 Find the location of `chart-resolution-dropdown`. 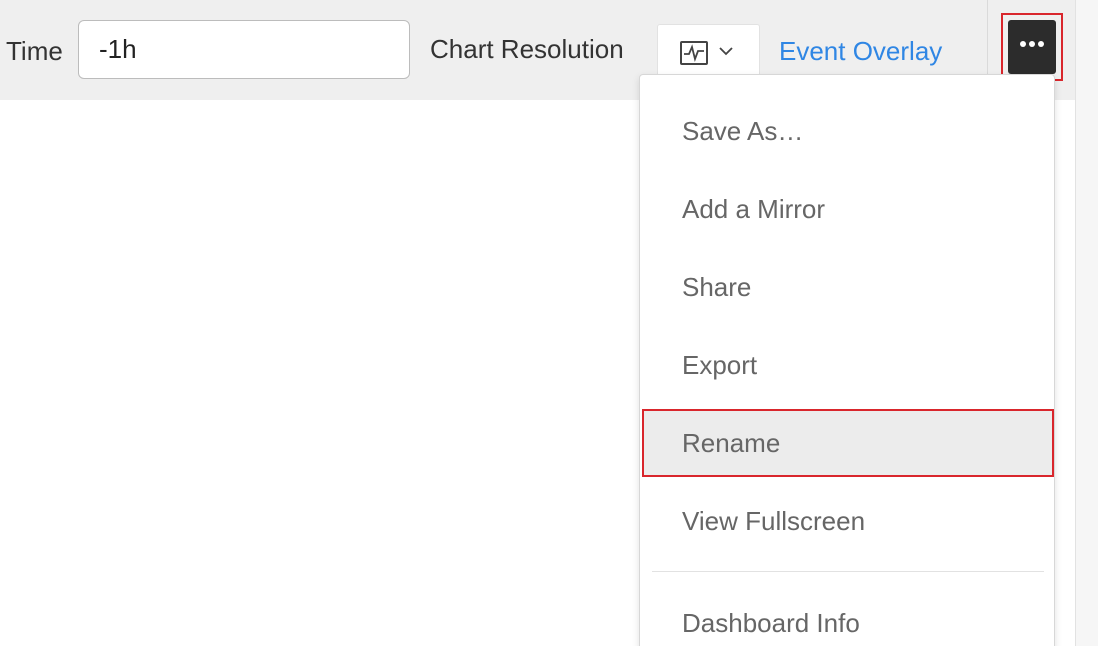

chart-resolution-dropdown is located at coordinates (708, 52).